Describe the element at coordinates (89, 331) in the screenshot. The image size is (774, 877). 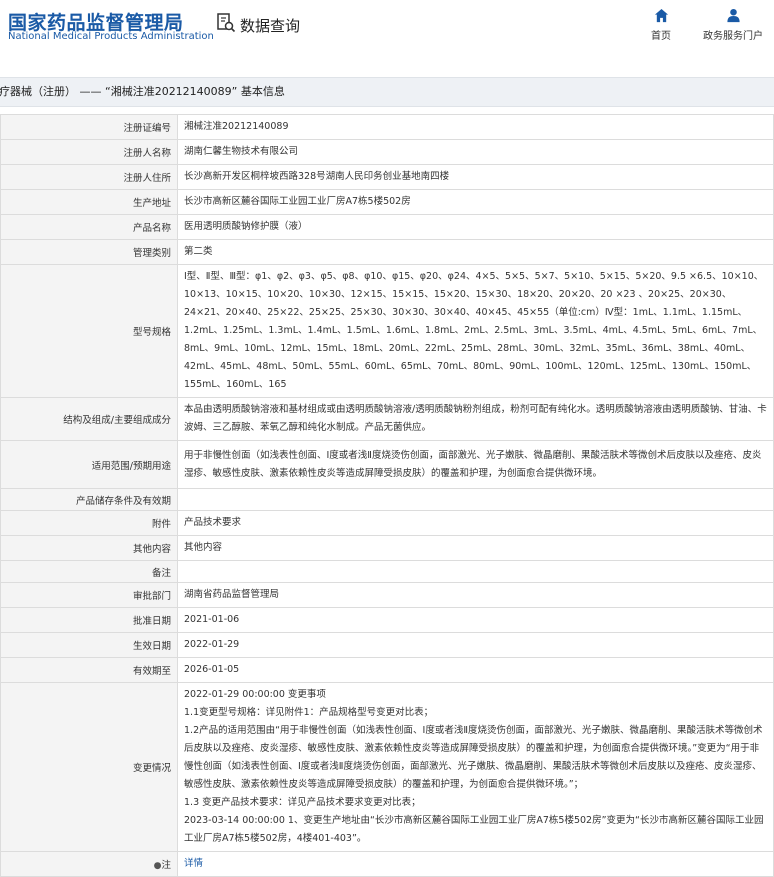
I see `field-label: 型号规格` at that location.